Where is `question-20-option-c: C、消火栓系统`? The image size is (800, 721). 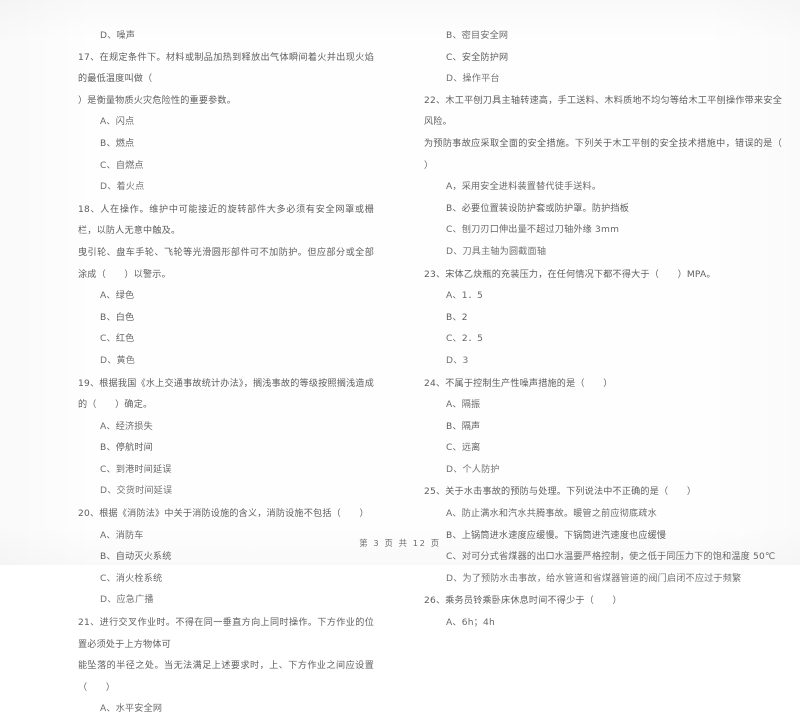
question-20-option-c: C、消火栓系统 is located at coordinates (131, 578).